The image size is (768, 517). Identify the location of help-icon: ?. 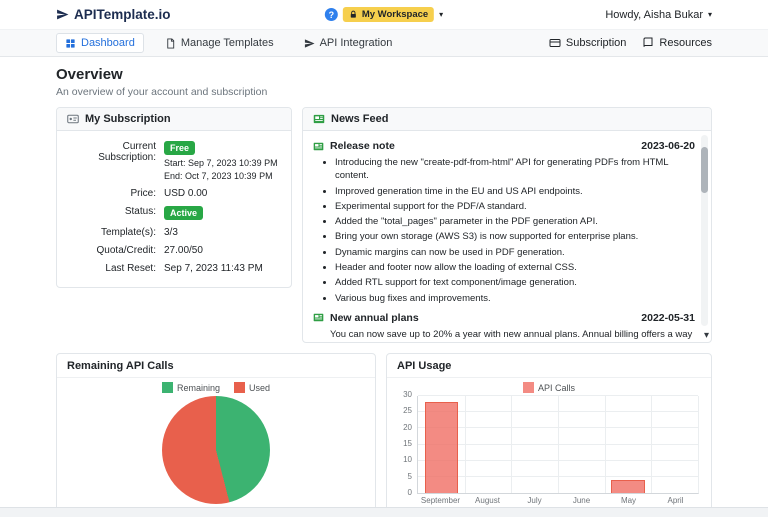
(331, 14).